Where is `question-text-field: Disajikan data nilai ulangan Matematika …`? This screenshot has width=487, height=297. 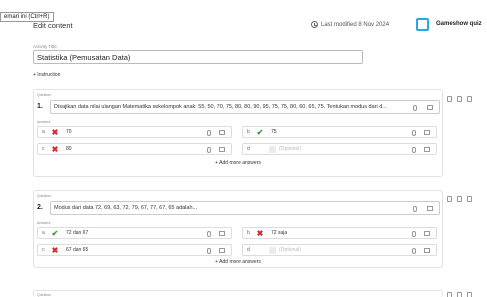
question-text-field: Disajikan data nilai ulangan Matematika … is located at coordinates (245, 107).